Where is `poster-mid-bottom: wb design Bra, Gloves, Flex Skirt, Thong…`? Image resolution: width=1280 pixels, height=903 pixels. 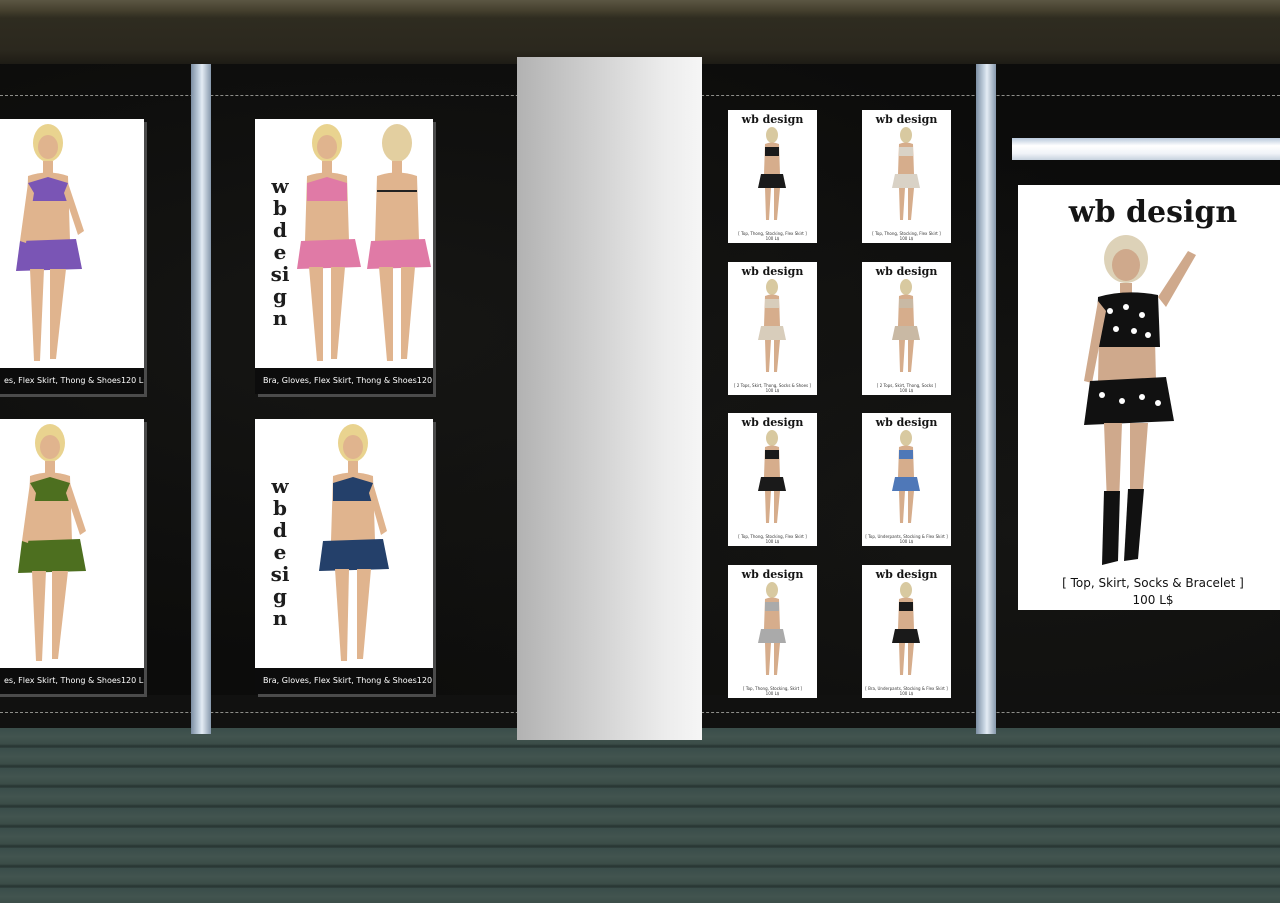 poster-mid-bottom: wb design Bra, Gloves, Flex Skirt, Thong… is located at coordinates (344, 556).